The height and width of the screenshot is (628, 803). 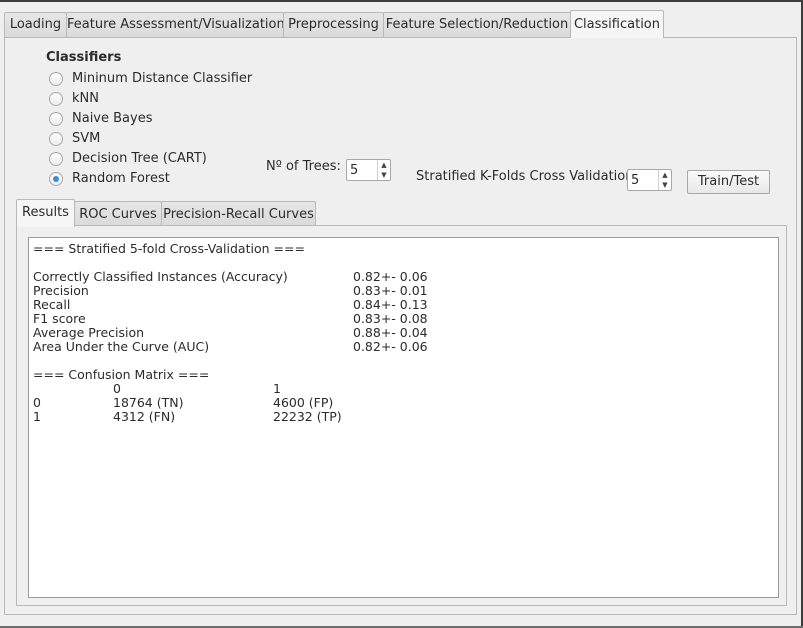 I want to click on radio-label: Mininum Distance Classifier, so click(x=162, y=78).